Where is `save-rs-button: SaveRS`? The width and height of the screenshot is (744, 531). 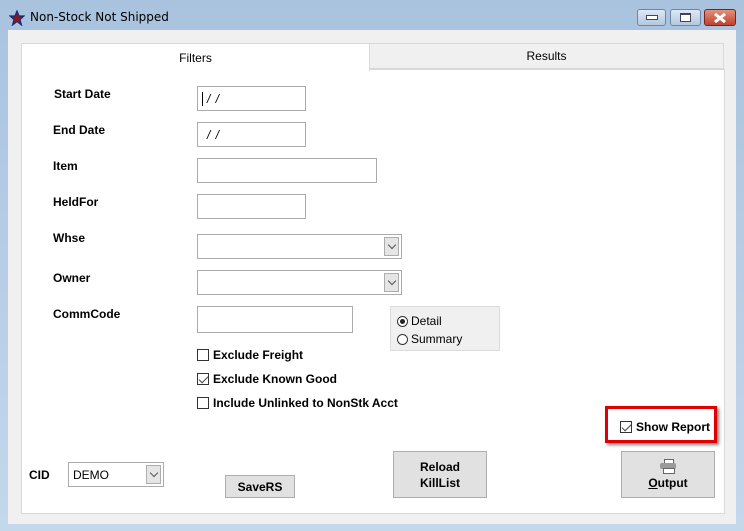 save-rs-button: SaveRS is located at coordinates (260, 486).